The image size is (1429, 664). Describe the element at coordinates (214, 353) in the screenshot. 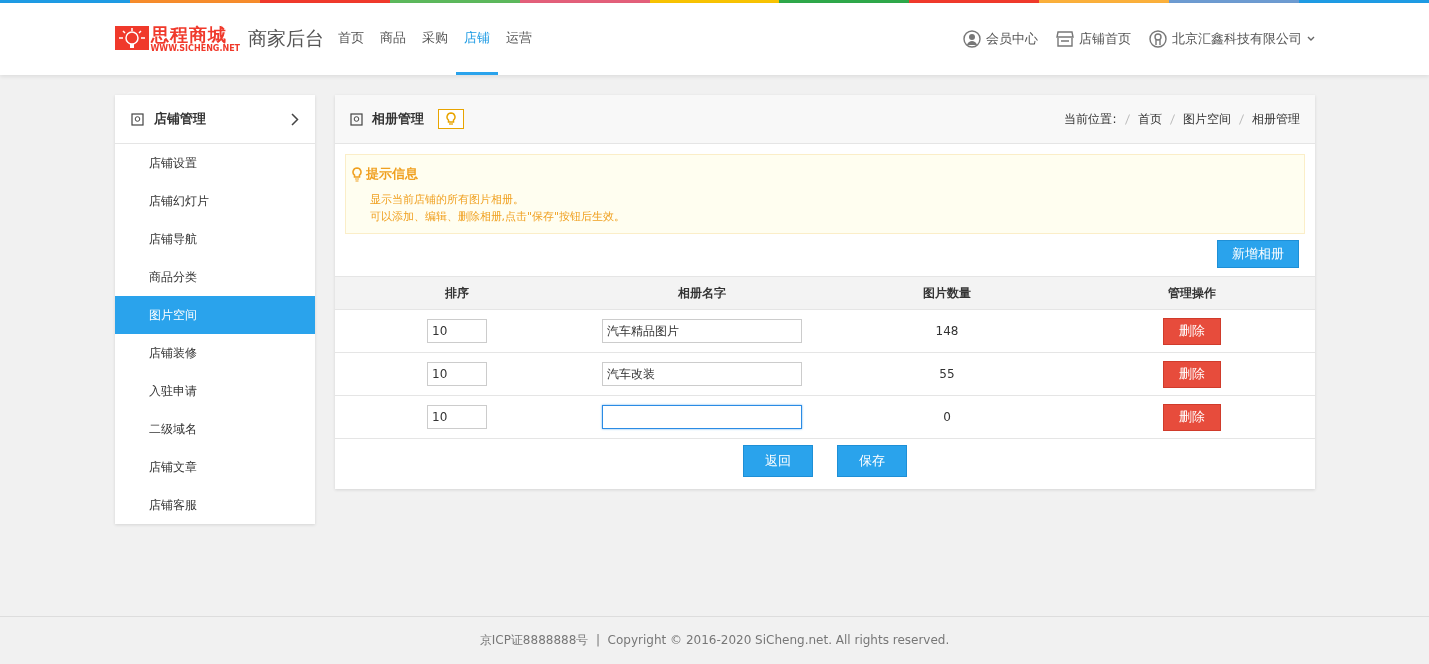

I see `sidebar-item: 店铺装修` at that location.